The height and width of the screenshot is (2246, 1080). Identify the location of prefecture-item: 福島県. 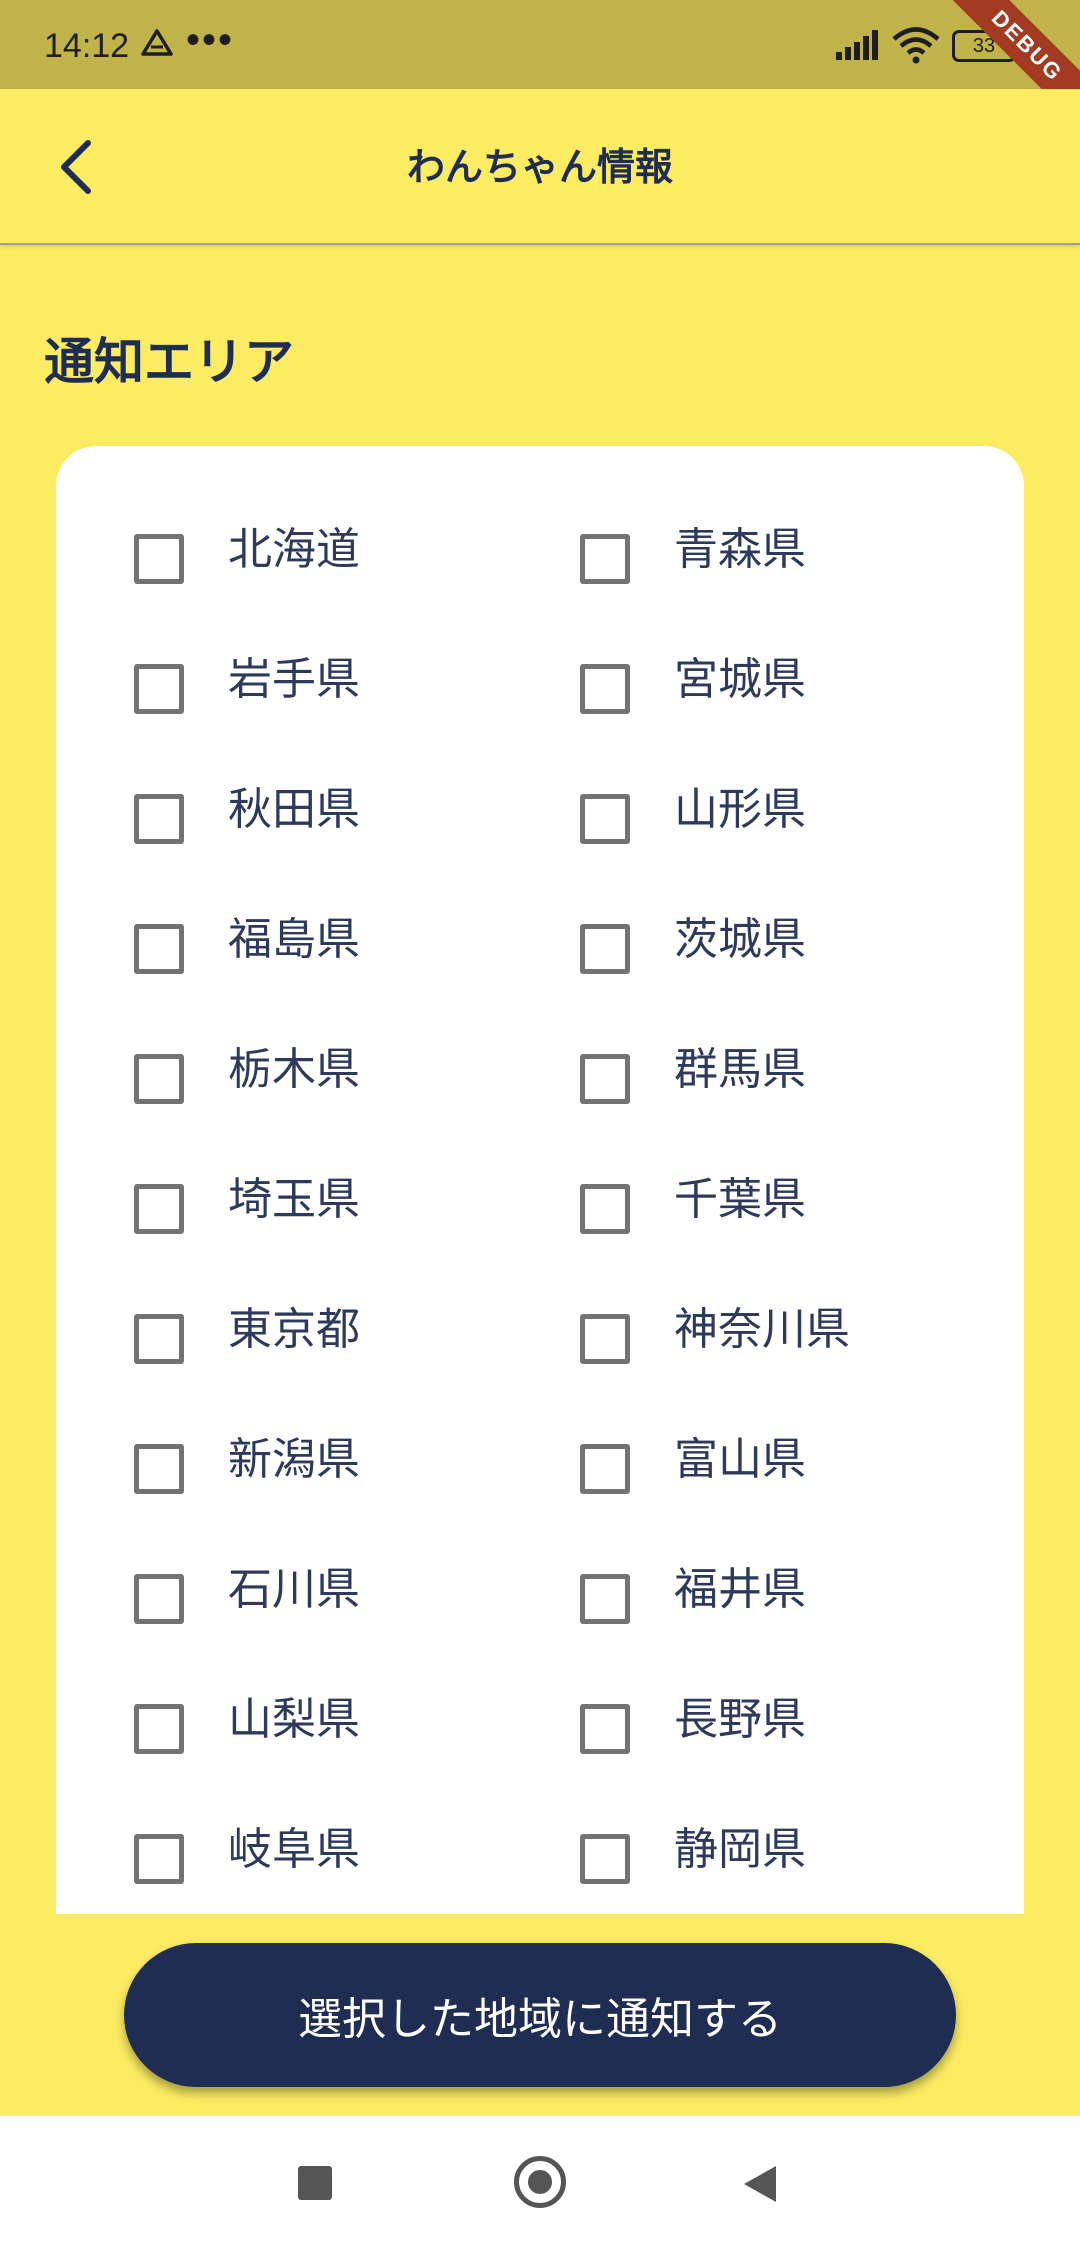
(271, 944).